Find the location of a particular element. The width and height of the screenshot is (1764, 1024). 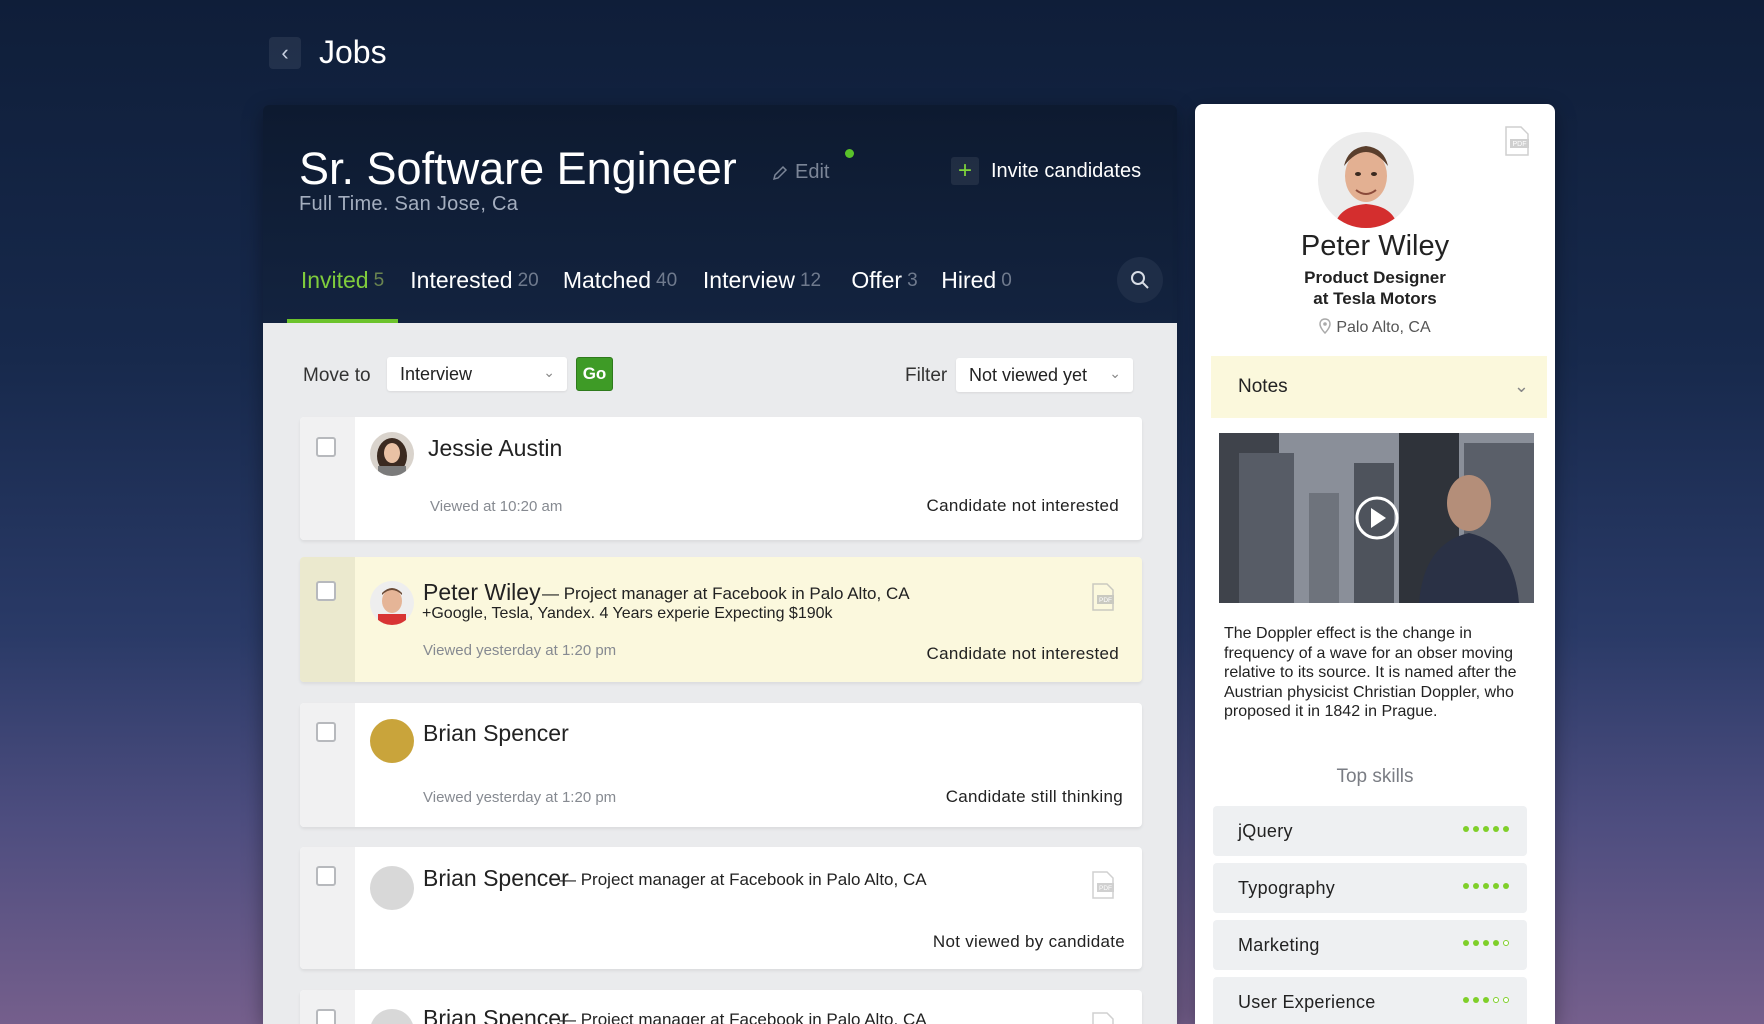

candidate-status: Candidate not interested is located at coordinates (1022, 505).